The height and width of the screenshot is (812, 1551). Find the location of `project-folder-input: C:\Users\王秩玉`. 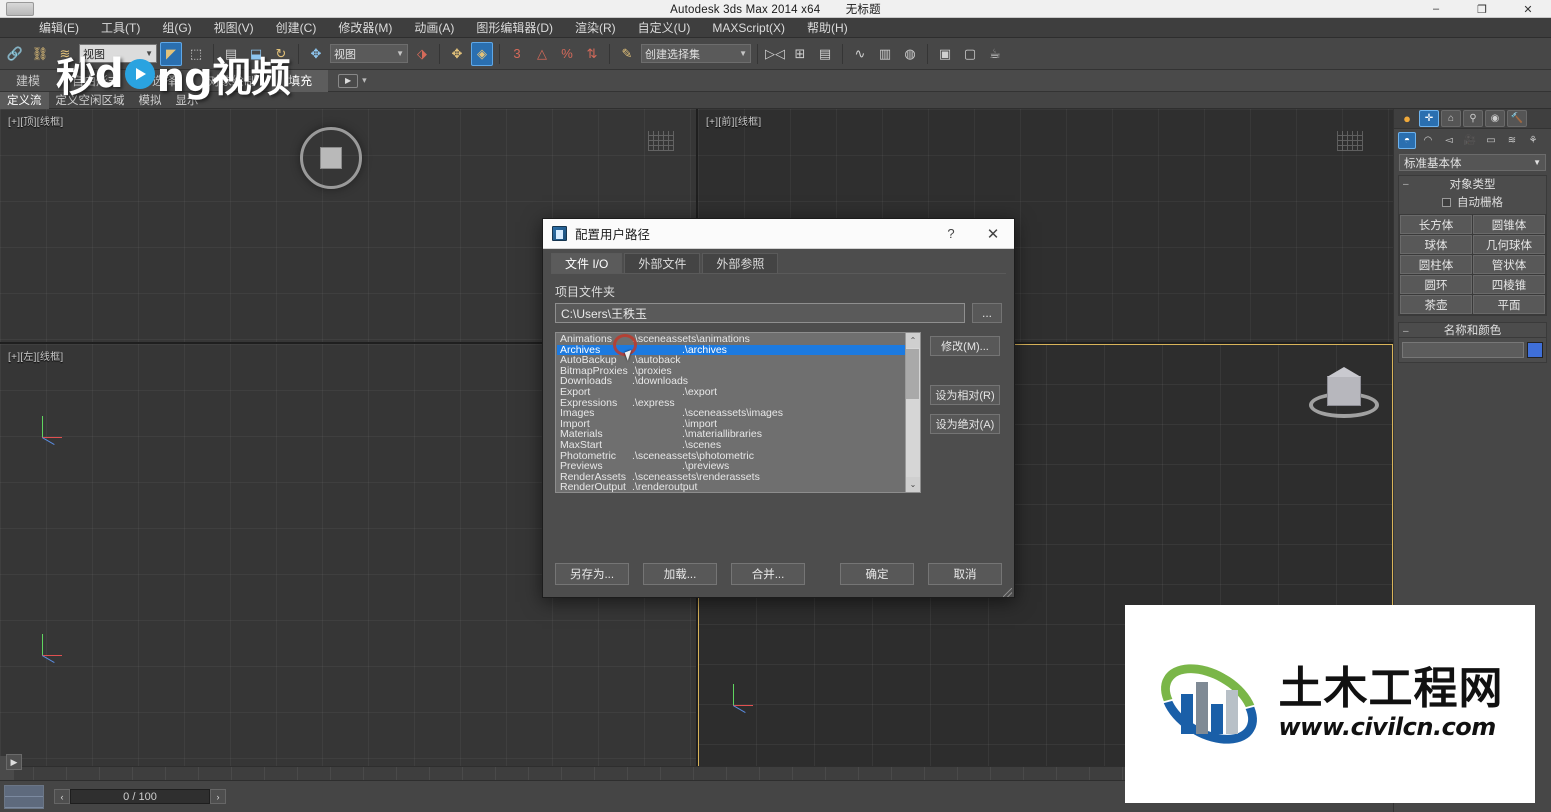

project-folder-input: C:\Users\王秩玉 is located at coordinates (760, 313).